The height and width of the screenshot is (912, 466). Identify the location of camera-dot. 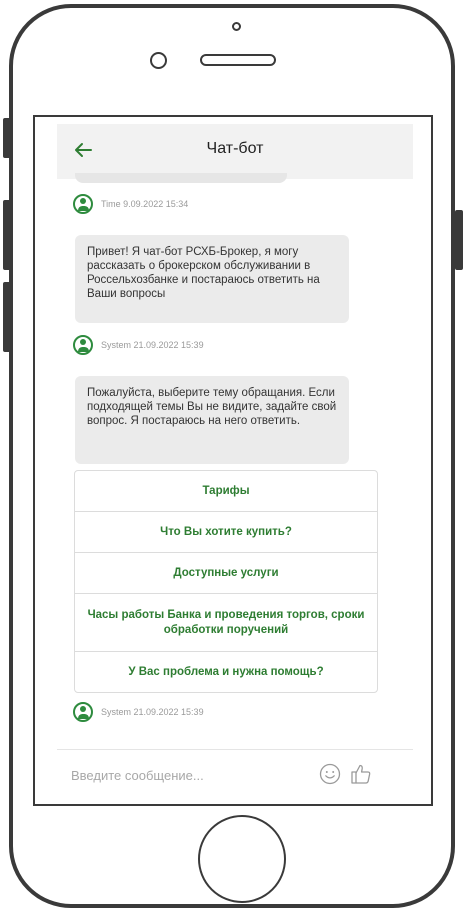
(236, 26).